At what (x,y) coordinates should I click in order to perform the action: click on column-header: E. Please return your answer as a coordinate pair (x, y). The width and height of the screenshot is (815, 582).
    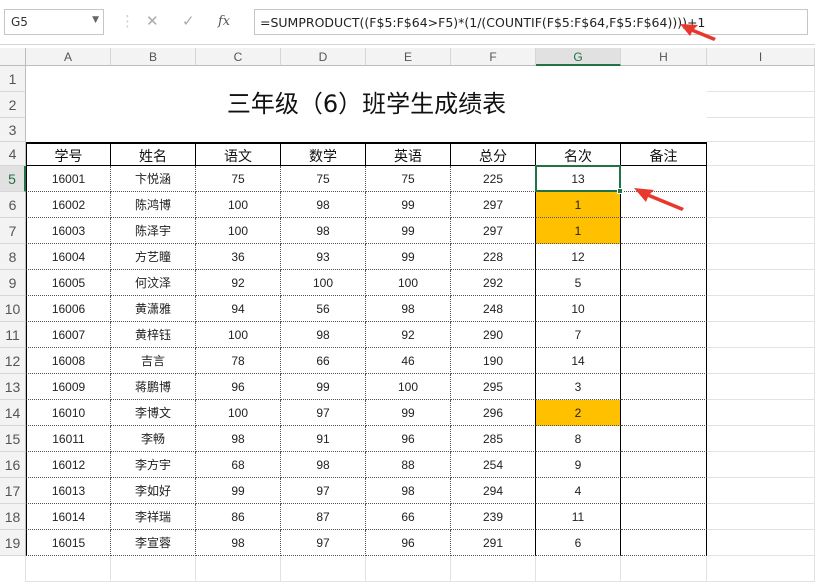
    Looking at the image, I should click on (408, 57).